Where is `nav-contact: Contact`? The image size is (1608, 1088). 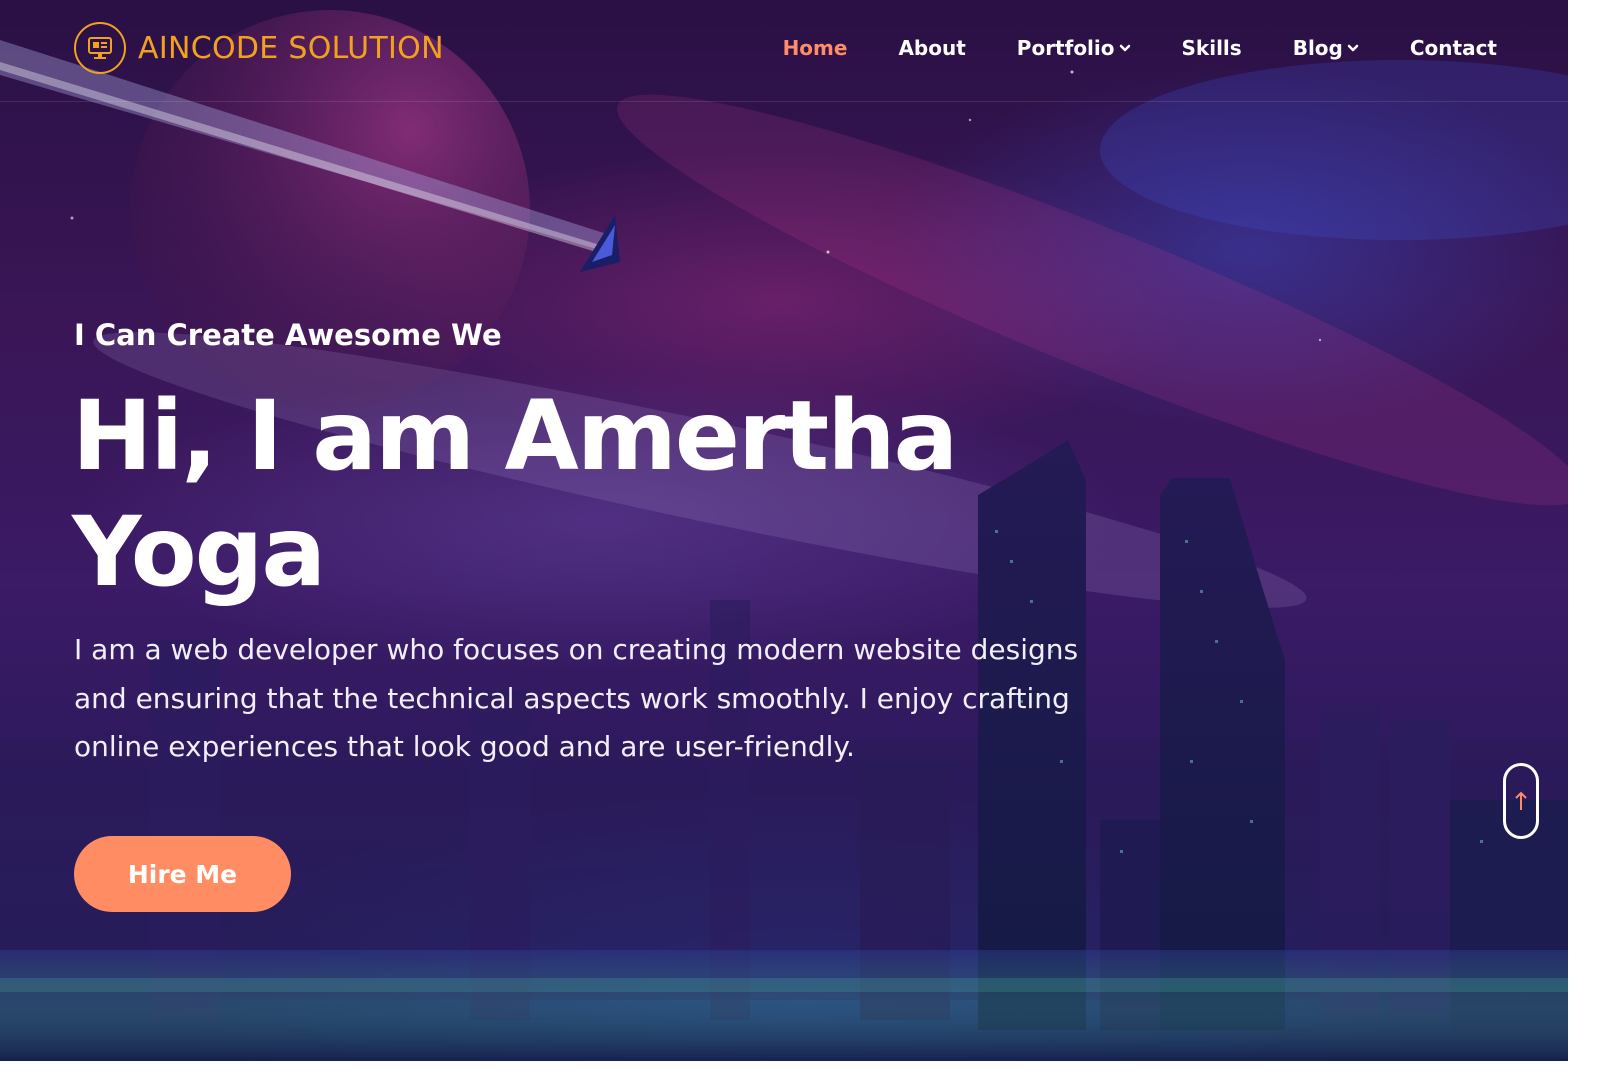
nav-contact: Contact is located at coordinates (1453, 48).